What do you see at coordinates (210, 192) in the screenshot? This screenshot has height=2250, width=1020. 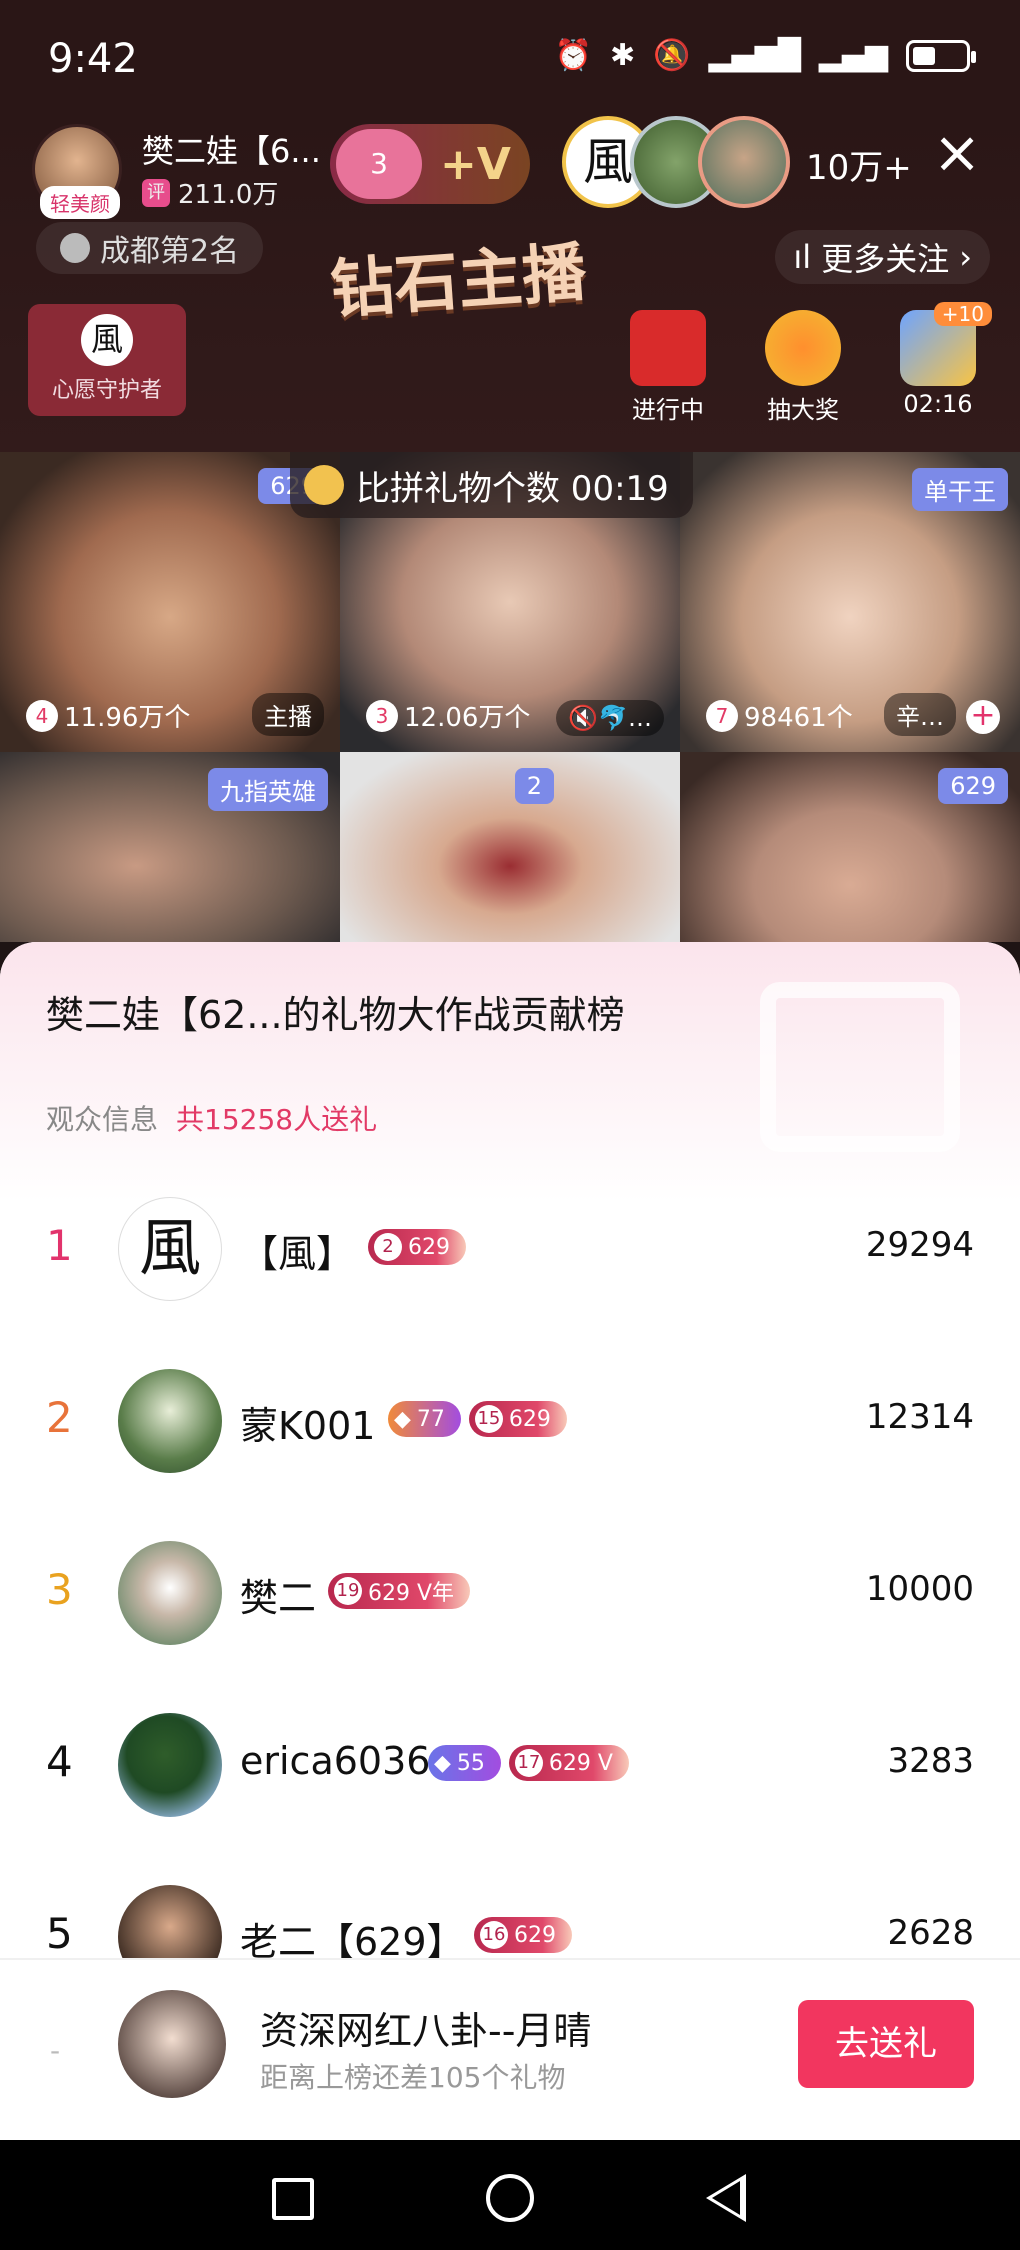 I see `host-score: 评 211.0万` at bounding box center [210, 192].